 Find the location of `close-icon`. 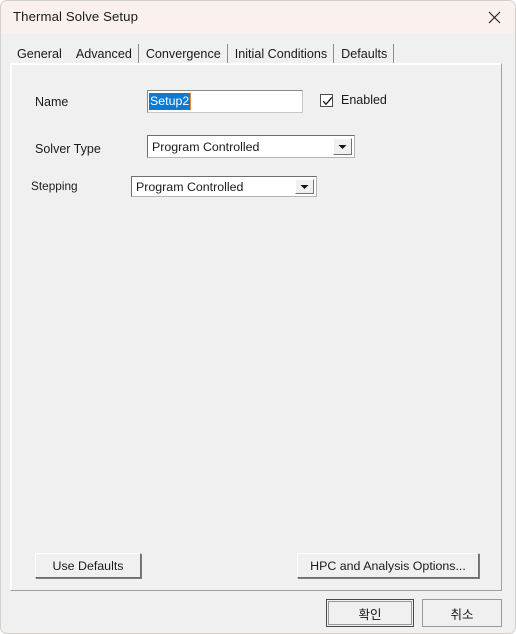

close-icon is located at coordinates (494, 17).